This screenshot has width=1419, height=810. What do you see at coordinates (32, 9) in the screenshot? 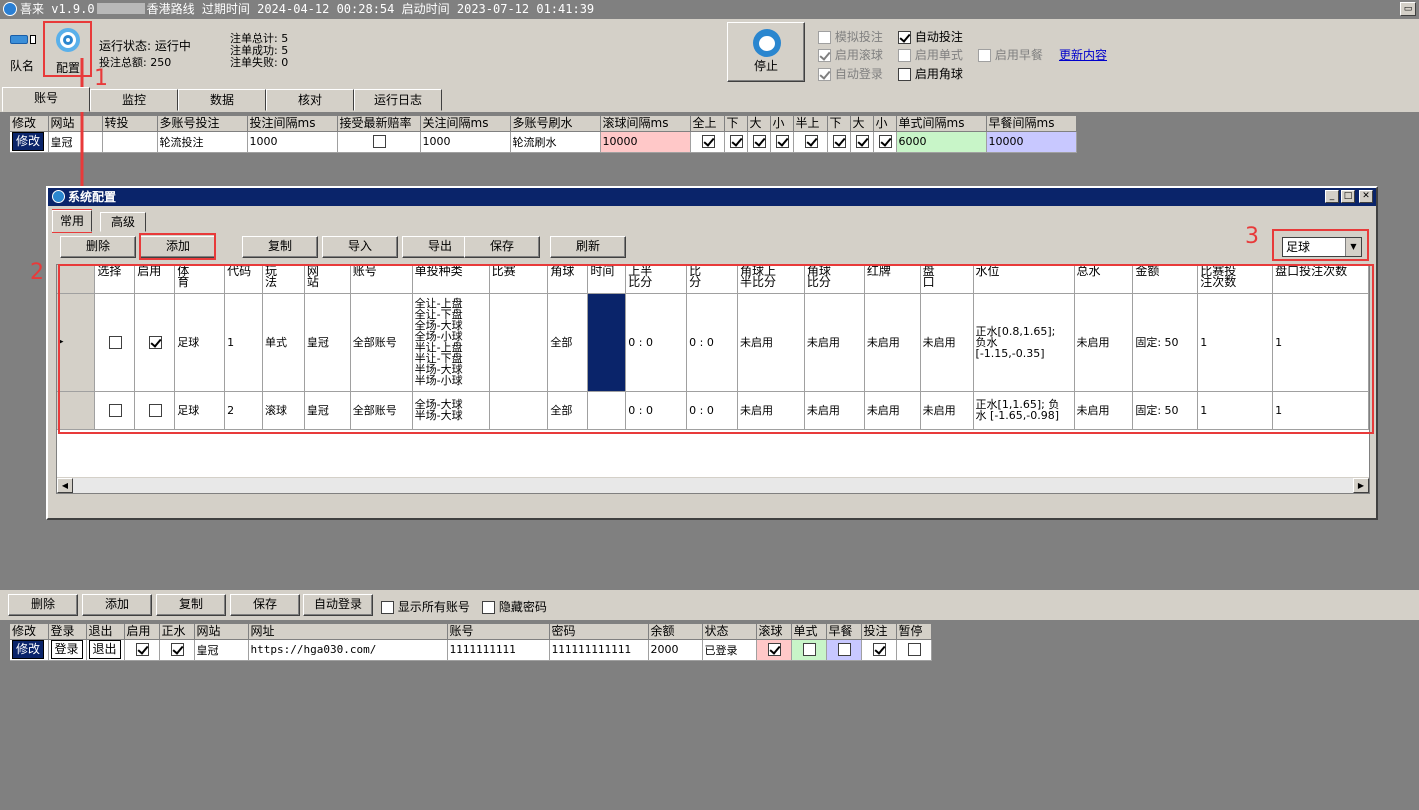
I see `app-name: 喜来` at bounding box center [32, 9].